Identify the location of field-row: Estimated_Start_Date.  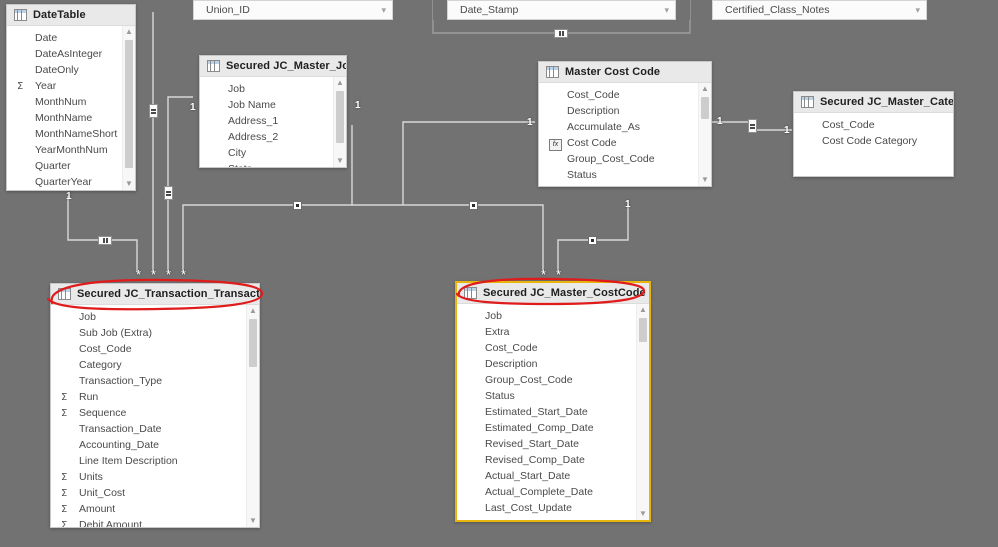
(553, 412).